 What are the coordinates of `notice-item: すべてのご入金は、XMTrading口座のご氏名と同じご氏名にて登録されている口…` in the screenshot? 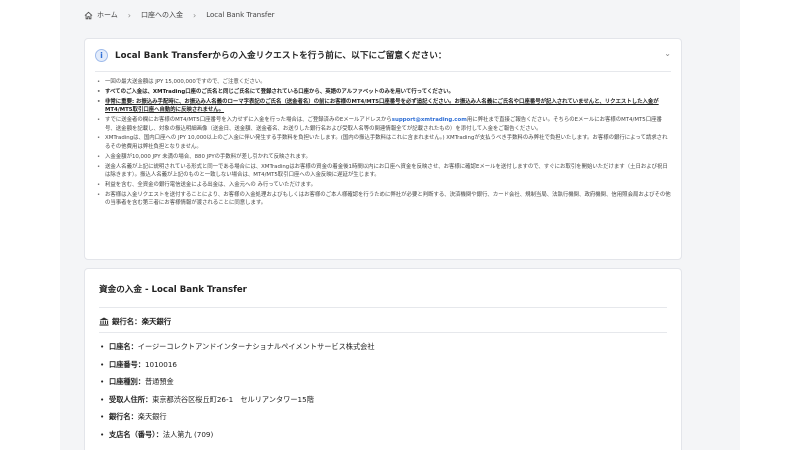 It's located at (383, 92).